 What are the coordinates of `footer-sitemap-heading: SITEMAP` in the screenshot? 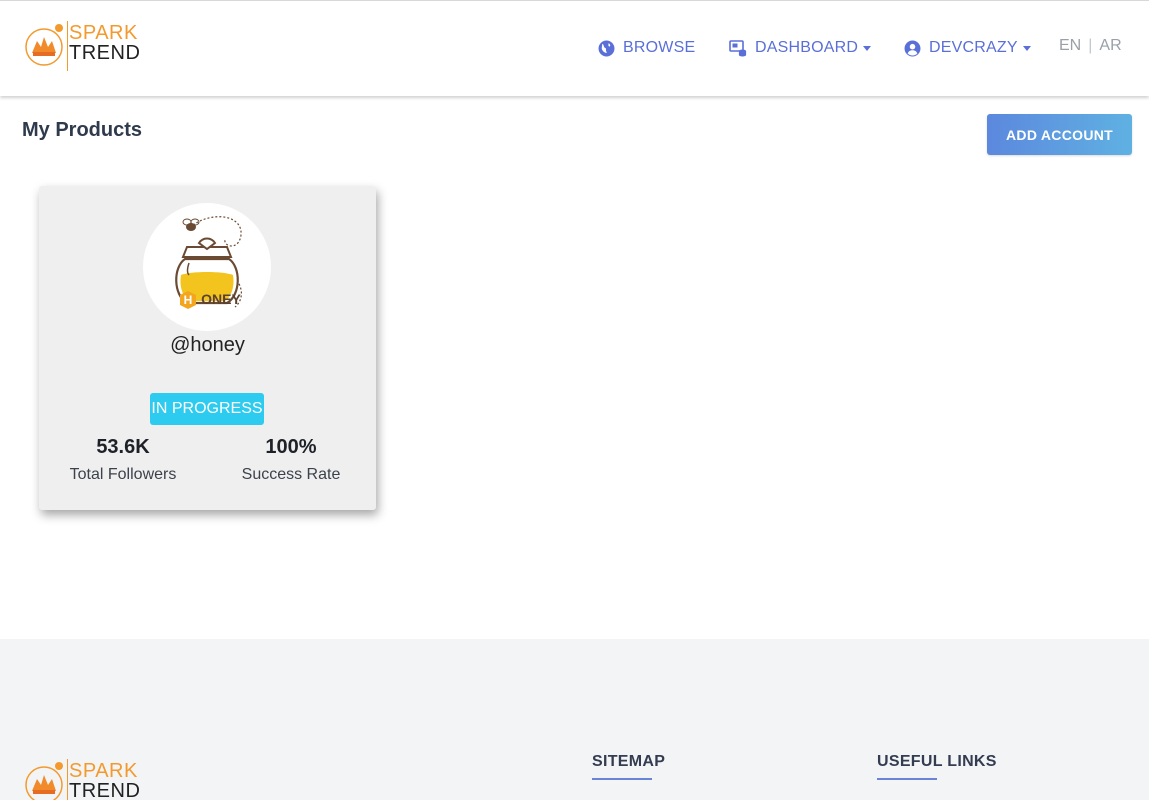 It's located at (629, 766).